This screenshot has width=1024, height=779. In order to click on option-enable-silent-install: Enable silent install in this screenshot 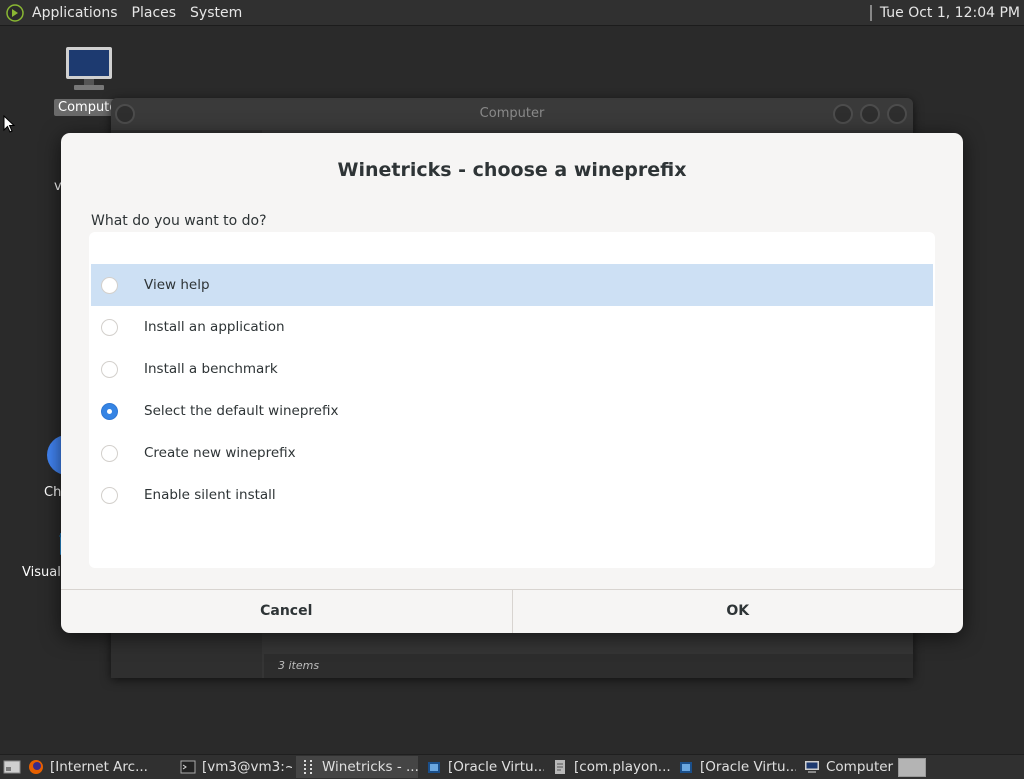, I will do `click(512, 495)`.